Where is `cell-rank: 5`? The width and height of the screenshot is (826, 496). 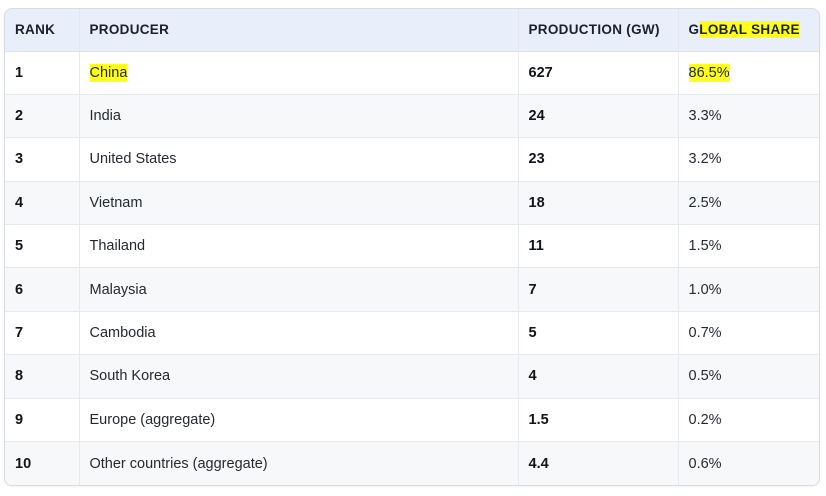
cell-rank: 5 is located at coordinates (42, 246).